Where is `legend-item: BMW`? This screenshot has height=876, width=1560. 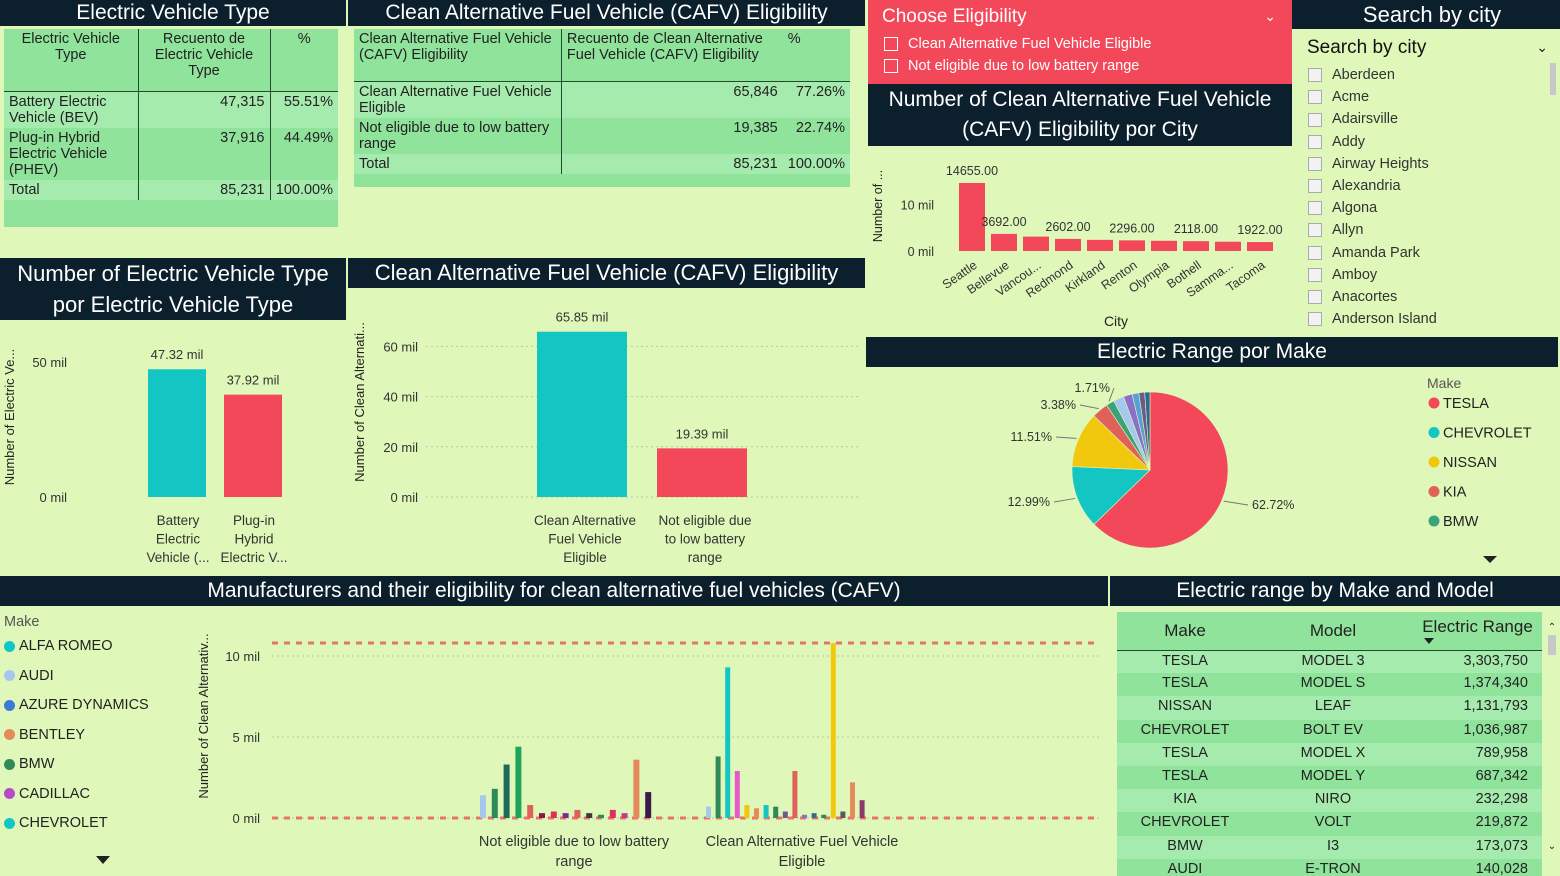
legend-item: BMW is located at coordinates (76, 771).